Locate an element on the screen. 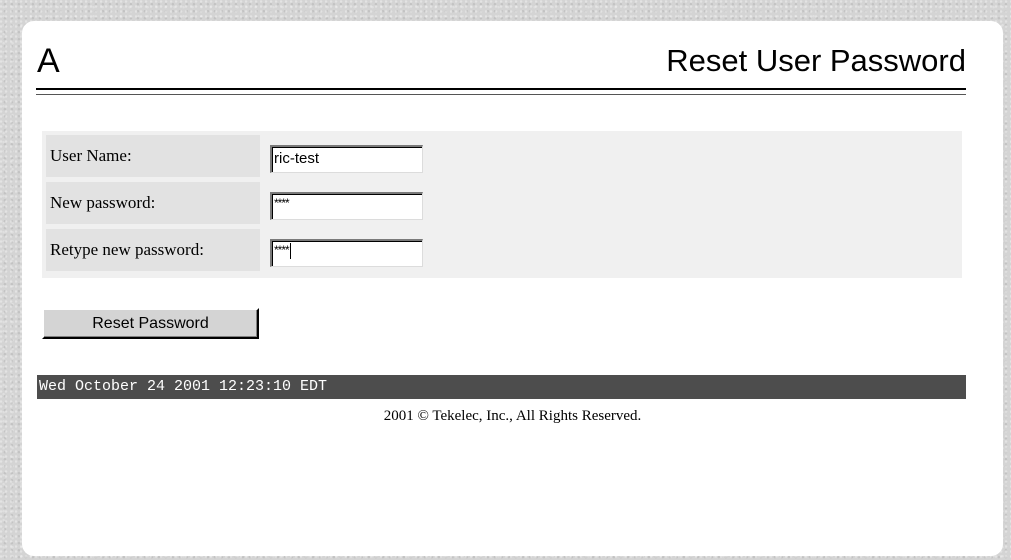  reset-password-button: Reset Password is located at coordinates (150, 323).